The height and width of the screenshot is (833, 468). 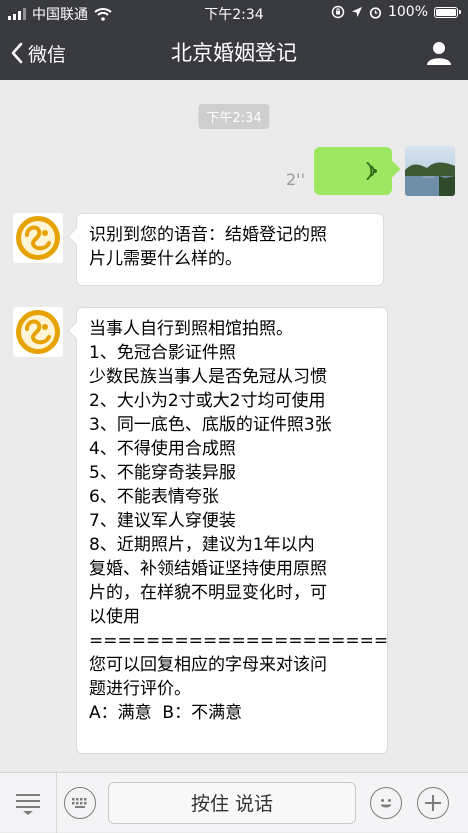 I want to click on keyboard-icon, so click(x=79, y=803).